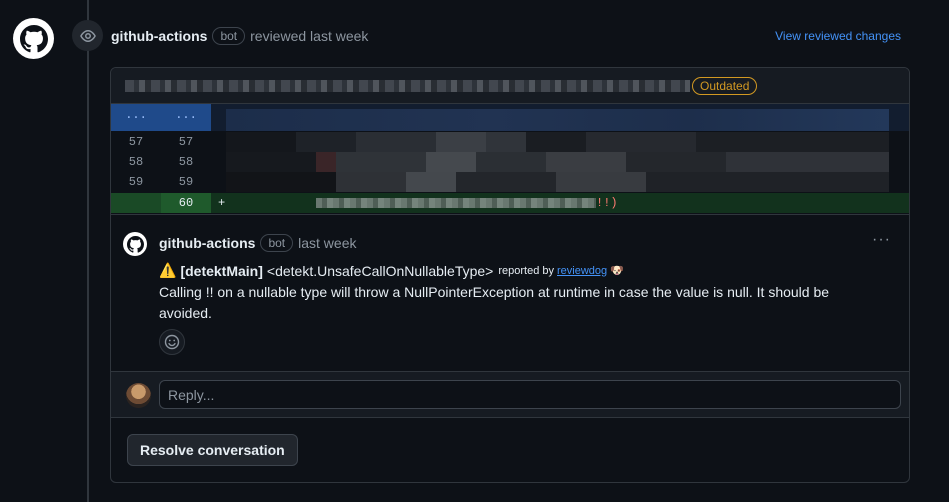  Describe the element at coordinates (136, 203) in the screenshot. I see `old-line-number` at that location.